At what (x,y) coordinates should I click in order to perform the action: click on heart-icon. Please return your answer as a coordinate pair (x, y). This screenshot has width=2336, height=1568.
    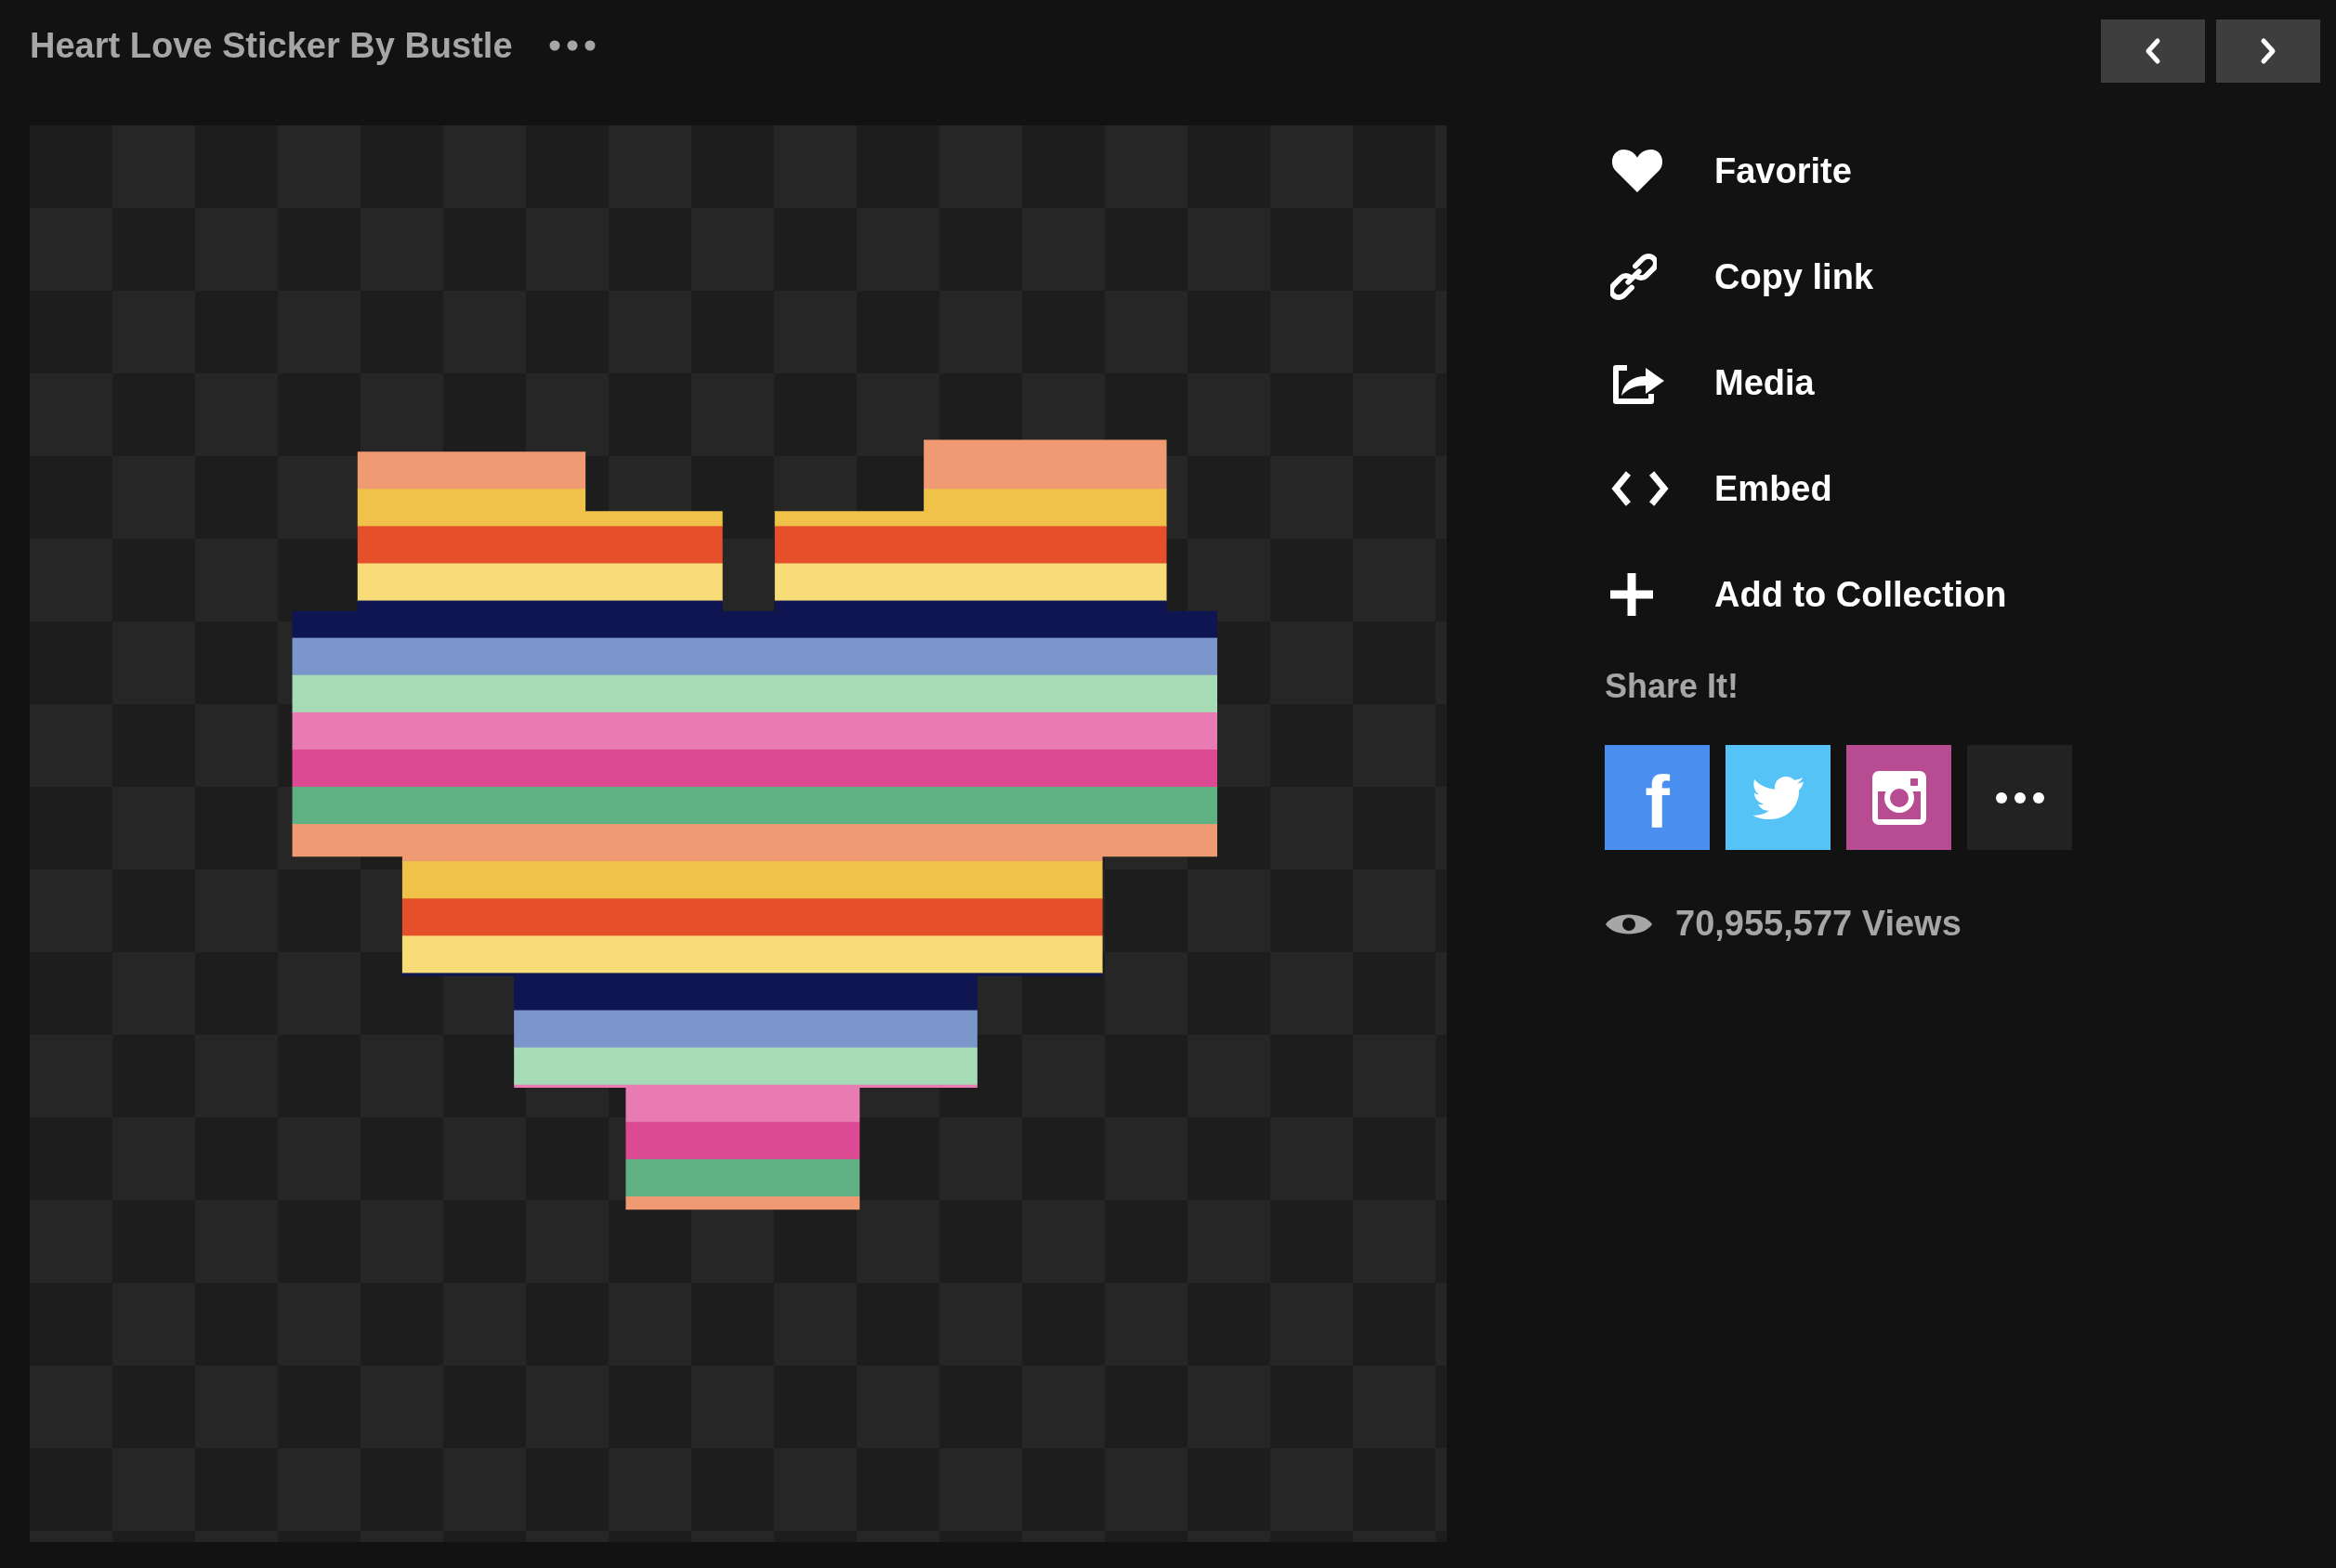
    Looking at the image, I should click on (1637, 171).